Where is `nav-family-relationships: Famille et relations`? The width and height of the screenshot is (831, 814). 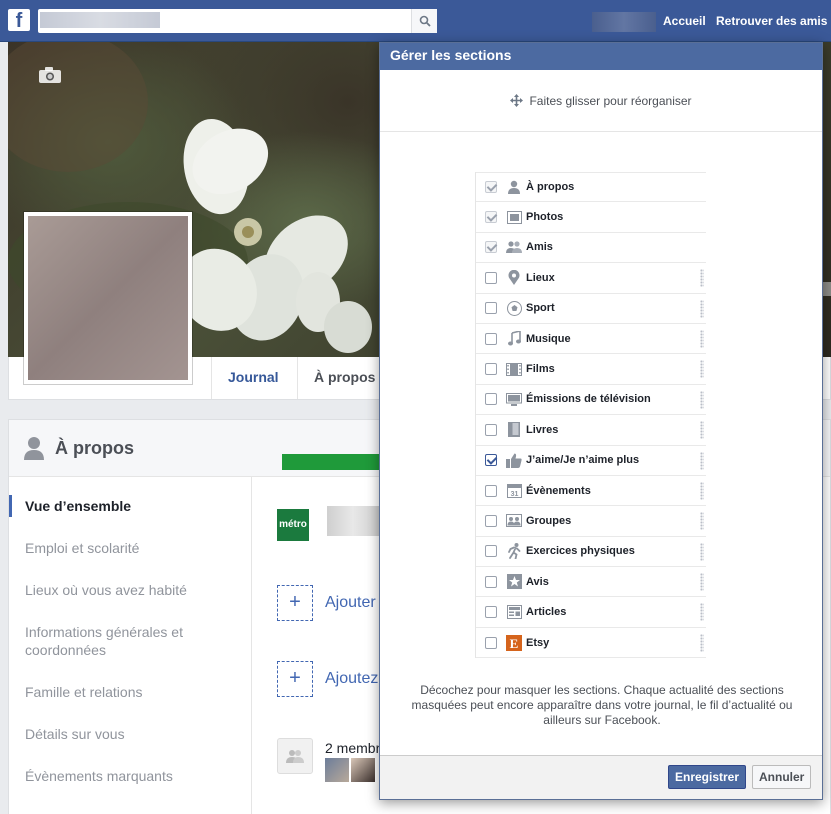
nav-family-relationships: Famille et relations is located at coordinates (130, 692).